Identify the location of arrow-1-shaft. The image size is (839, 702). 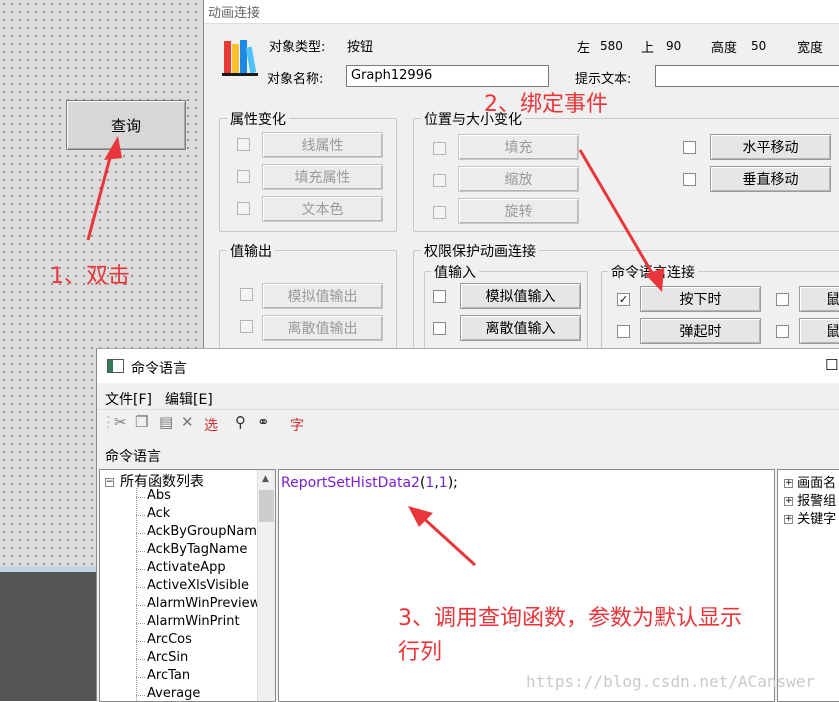
(100, 195).